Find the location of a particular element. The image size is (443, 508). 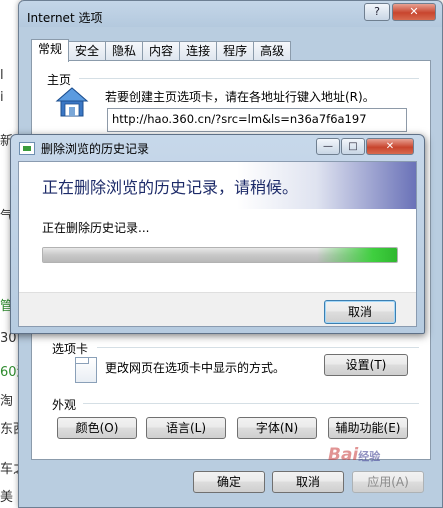

watermark: Bai经验 is located at coordinates (354, 455).